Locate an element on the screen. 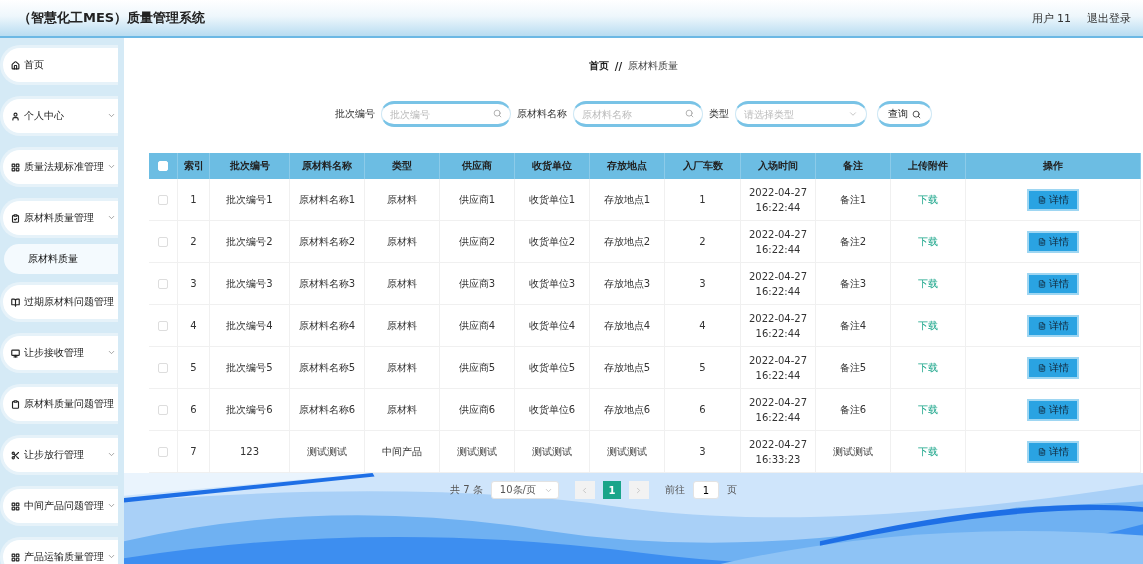 The width and height of the screenshot is (1143, 564). page-unit: 页 is located at coordinates (731, 490).